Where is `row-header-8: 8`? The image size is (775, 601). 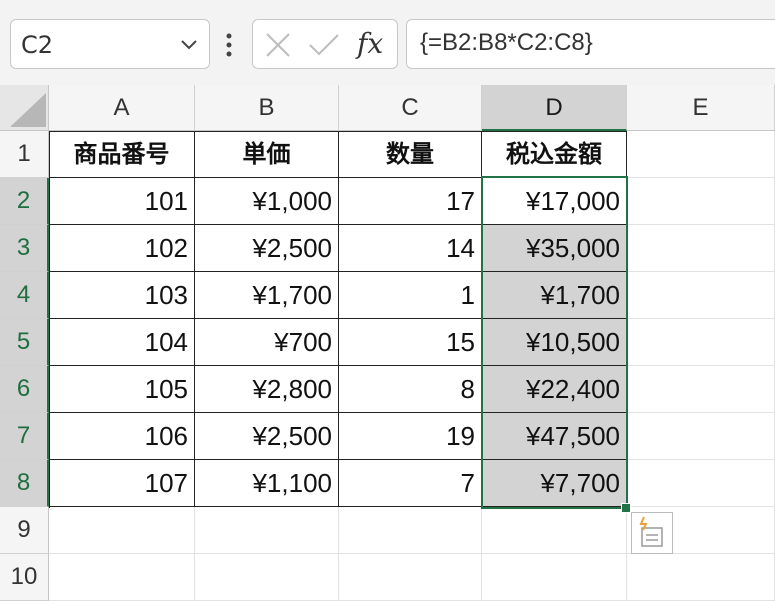
row-header-8: 8 is located at coordinates (24, 483).